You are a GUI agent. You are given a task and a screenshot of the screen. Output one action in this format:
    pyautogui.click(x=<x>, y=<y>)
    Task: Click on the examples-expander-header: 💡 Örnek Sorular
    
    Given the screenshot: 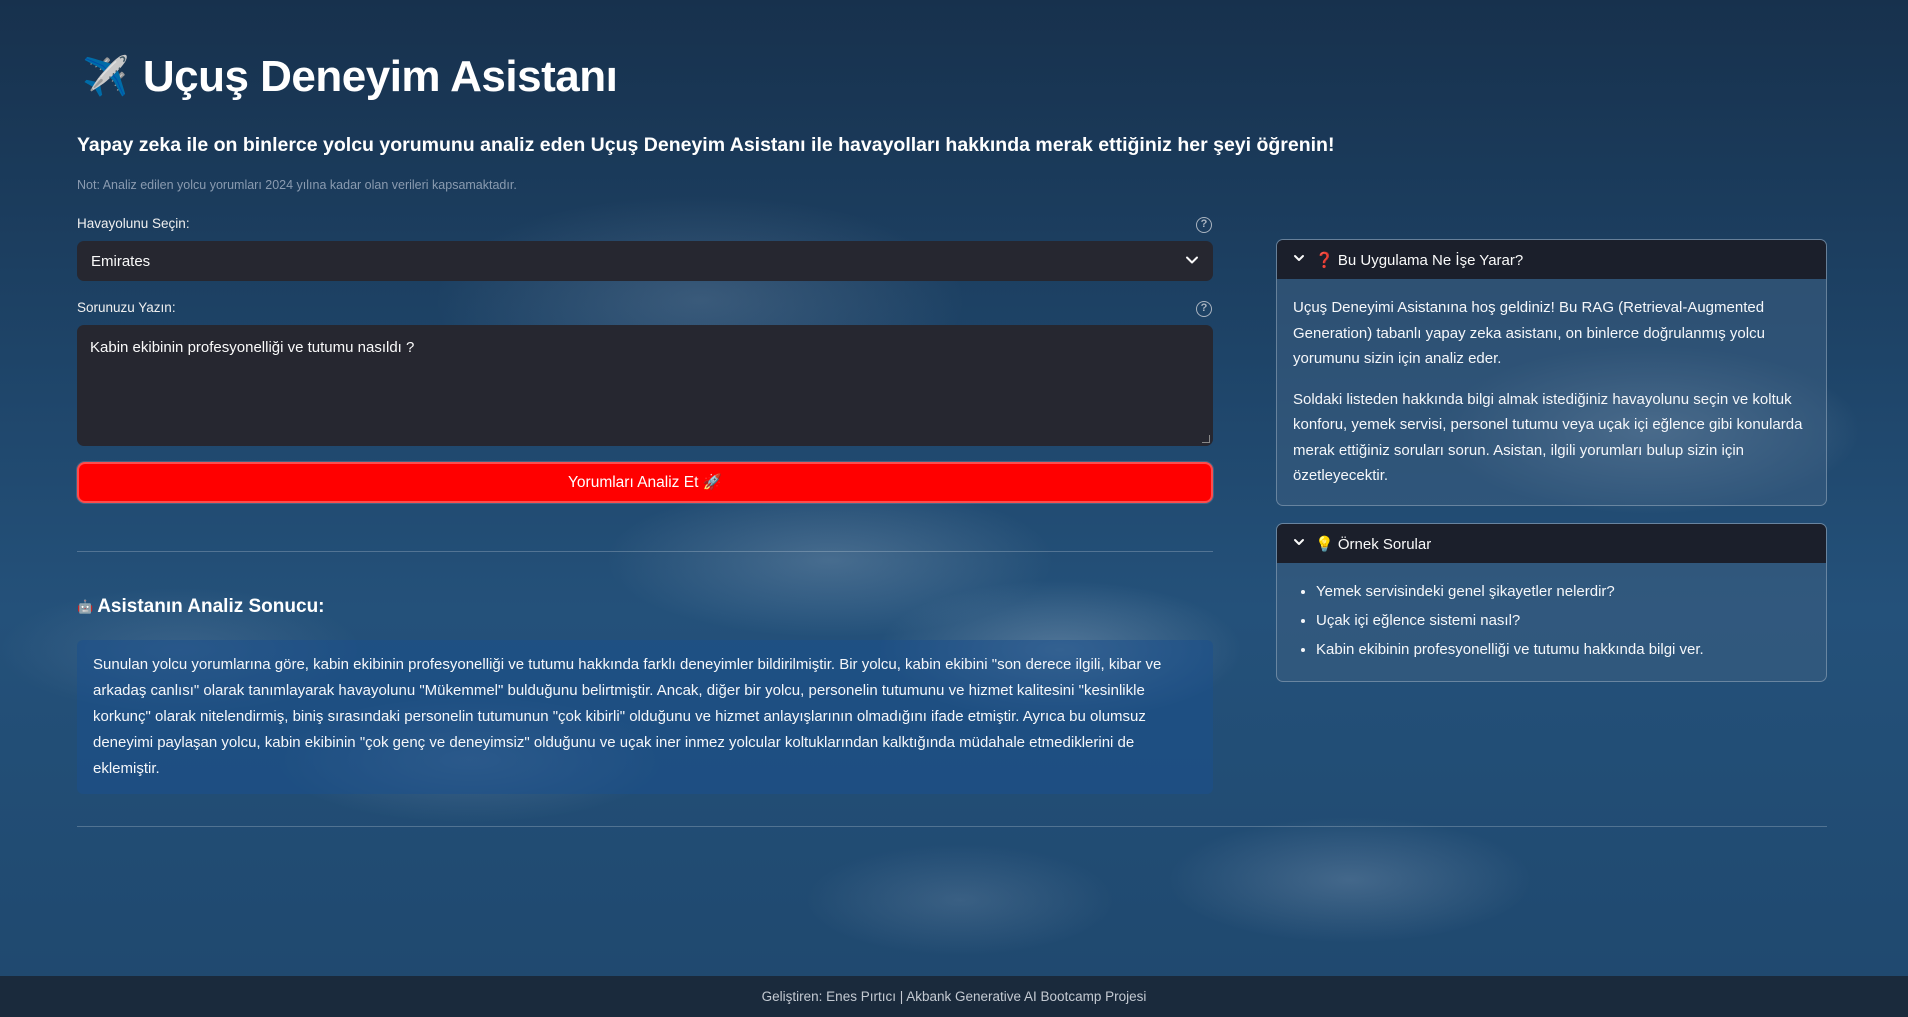 What is the action you would take?
    pyautogui.click(x=1551, y=543)
    